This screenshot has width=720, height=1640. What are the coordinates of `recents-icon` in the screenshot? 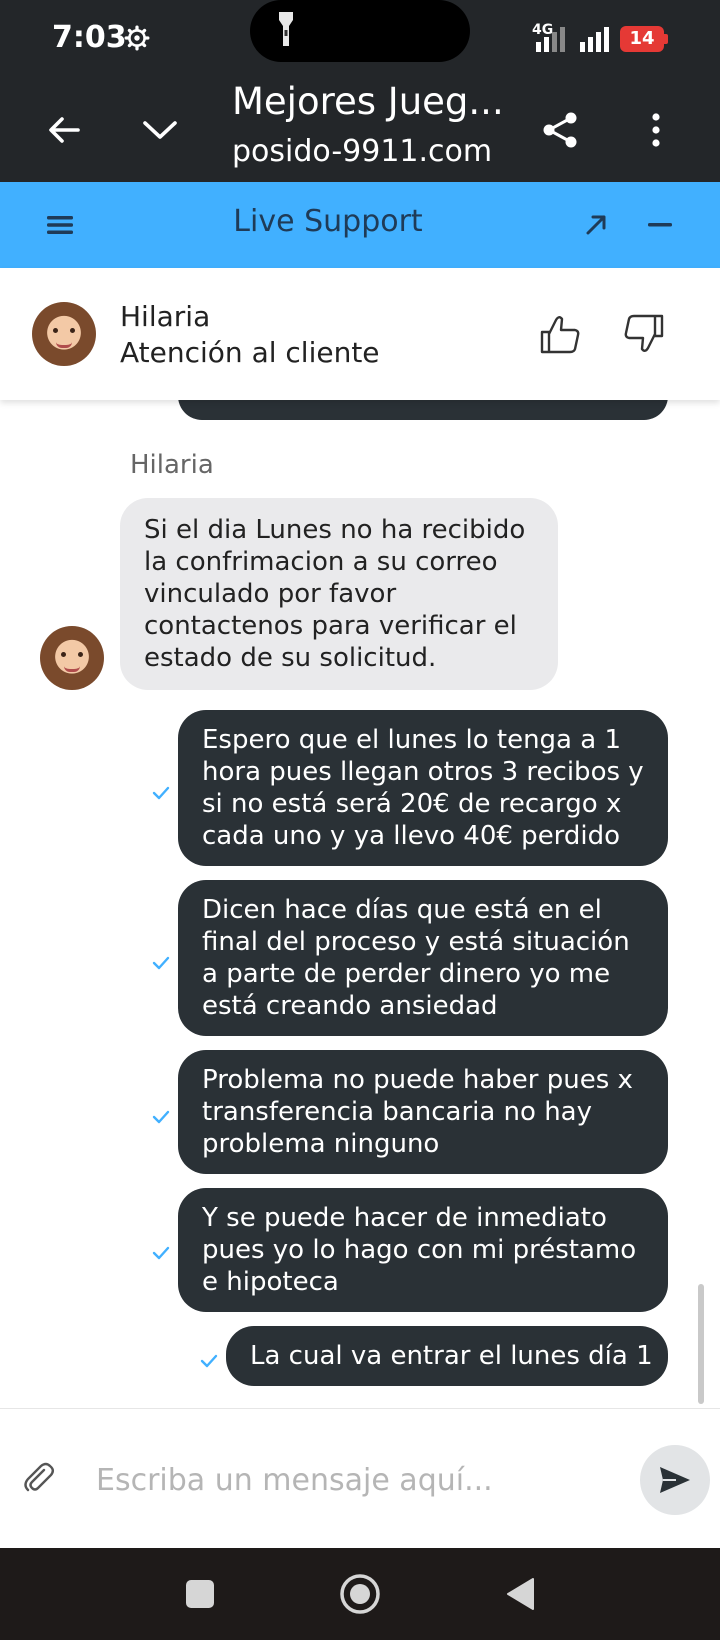 It's located at (200, 1594).